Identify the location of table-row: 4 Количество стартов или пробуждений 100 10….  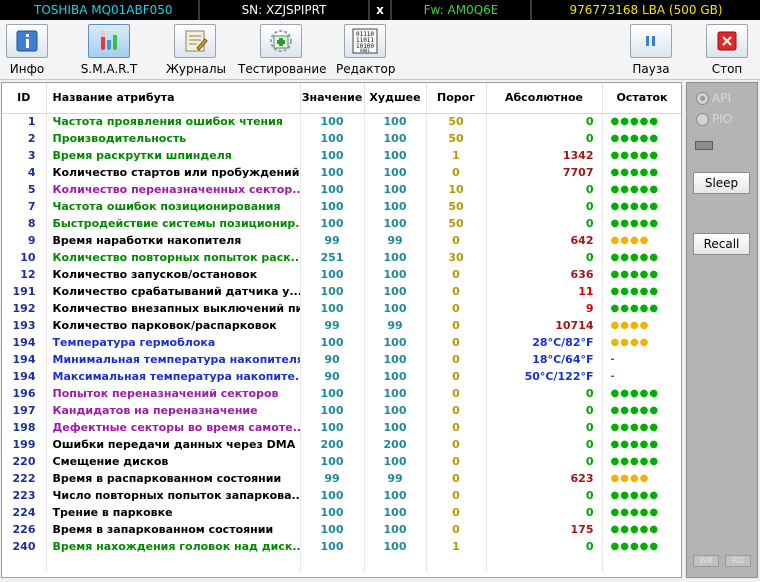
(341, 172).